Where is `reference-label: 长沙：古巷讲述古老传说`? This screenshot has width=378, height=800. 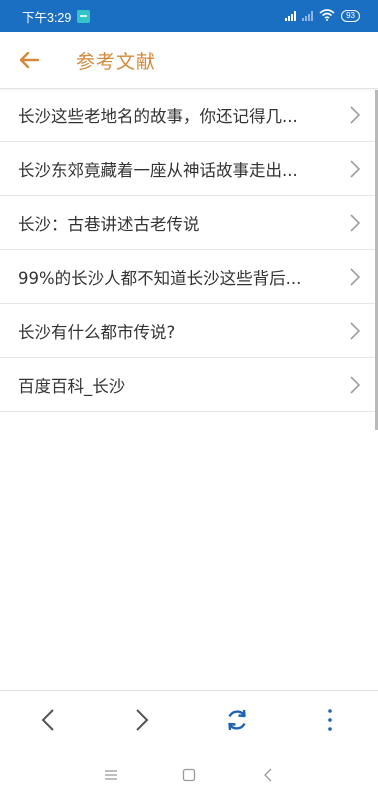
reference-label: 长沙：古巷讲述古老传说 is located at coordinates (109, 224).